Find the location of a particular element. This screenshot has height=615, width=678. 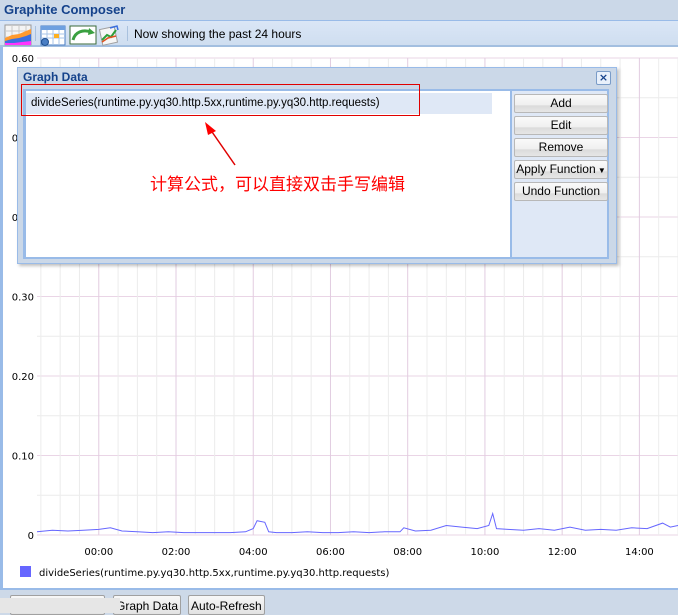

x-tick-label: 12:00 is located at coordinates (562, 552).